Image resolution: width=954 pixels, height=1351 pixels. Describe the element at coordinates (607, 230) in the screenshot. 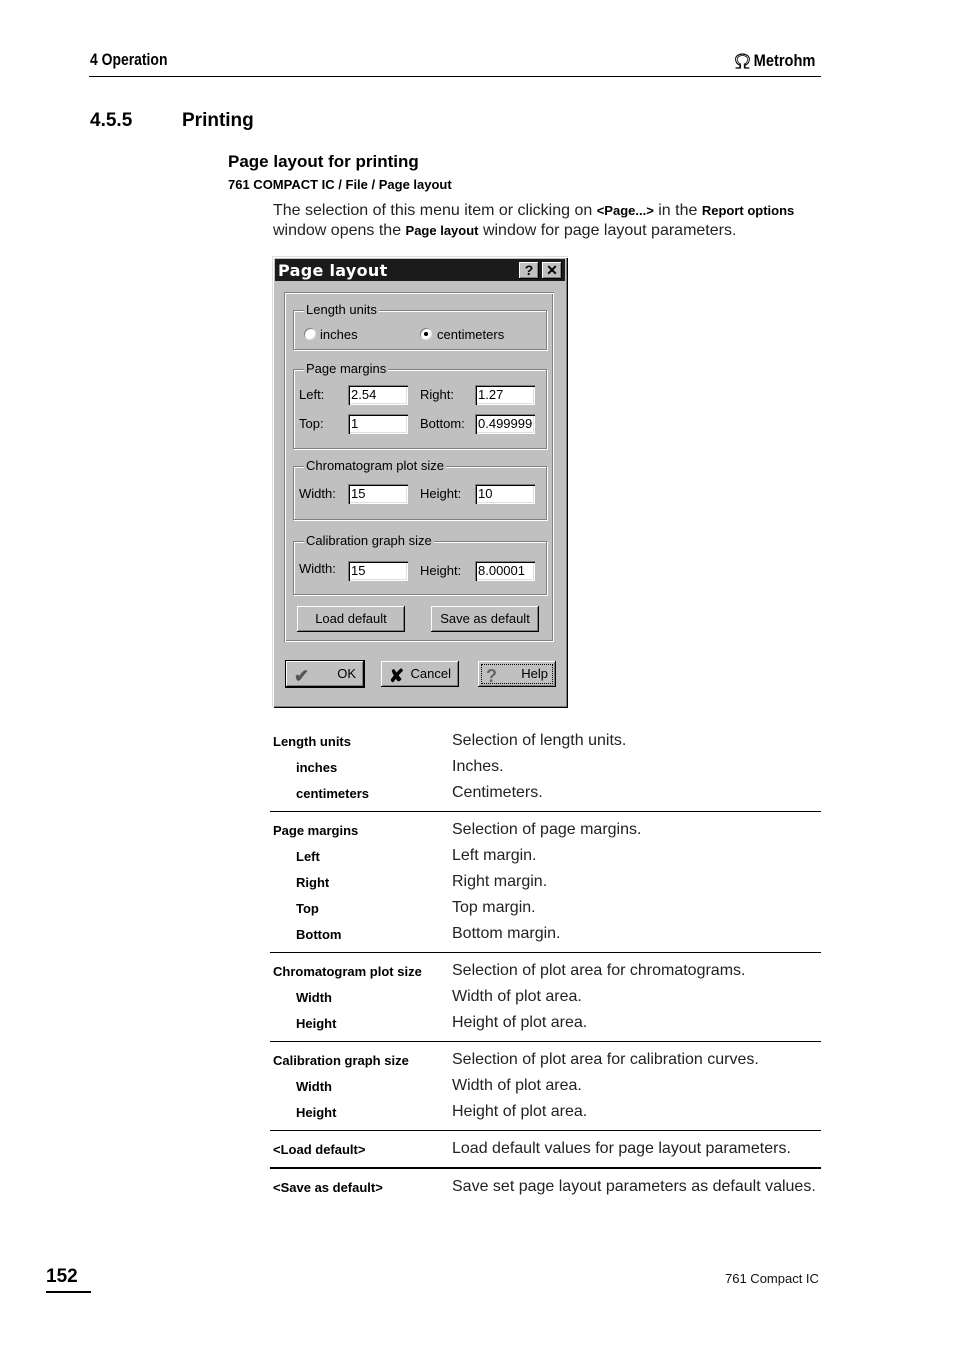

I see `intro-text: window for page layout parameters.` at that location.